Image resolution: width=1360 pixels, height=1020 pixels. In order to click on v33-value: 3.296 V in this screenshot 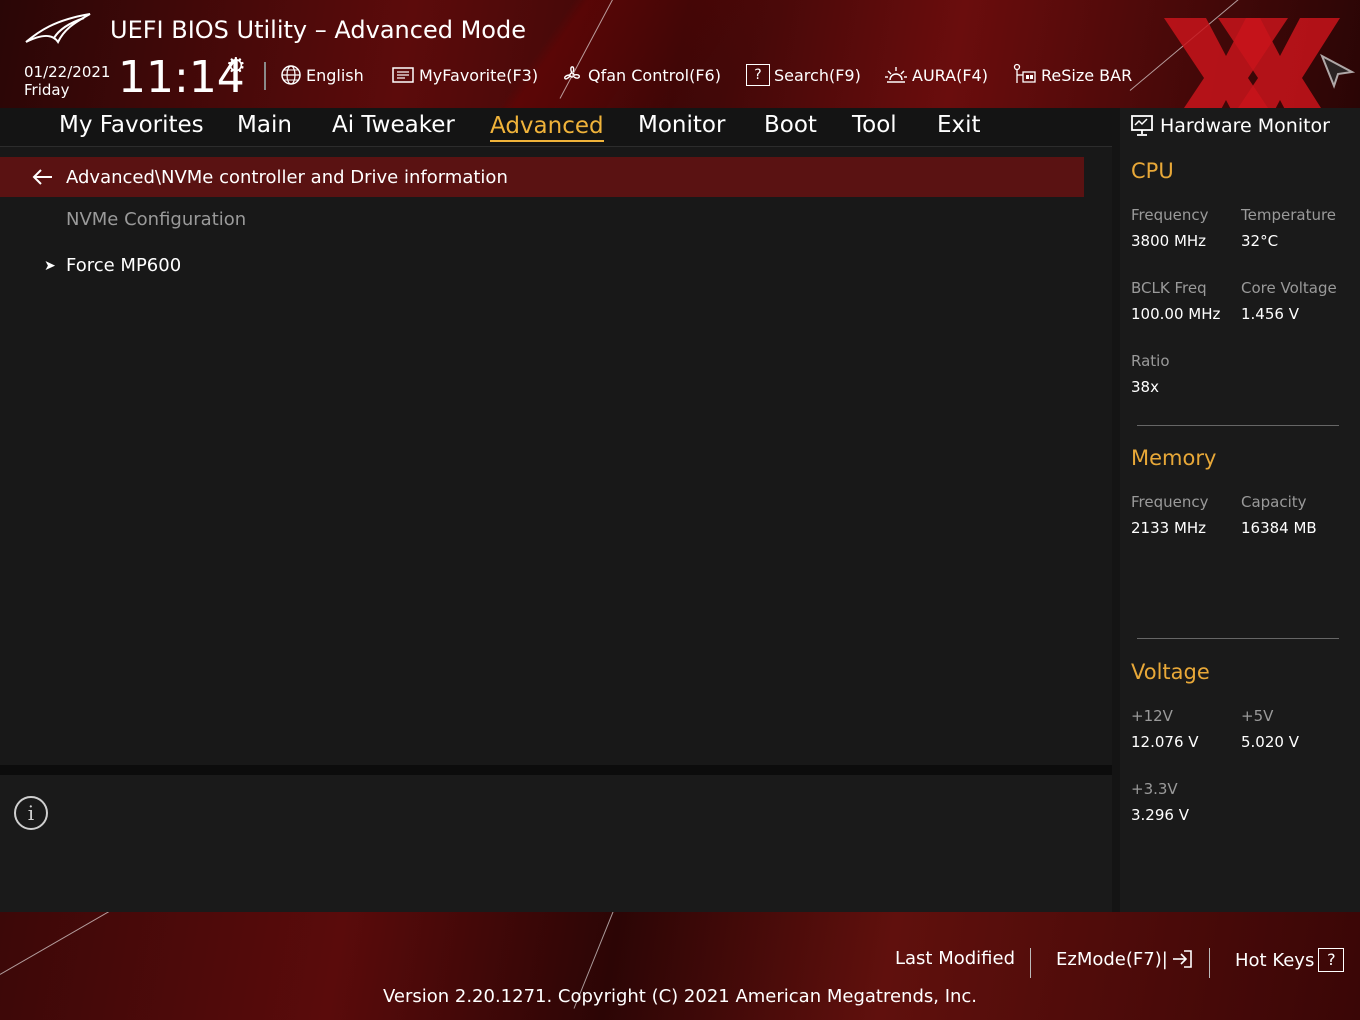, I will do `click(1160, 815)`.